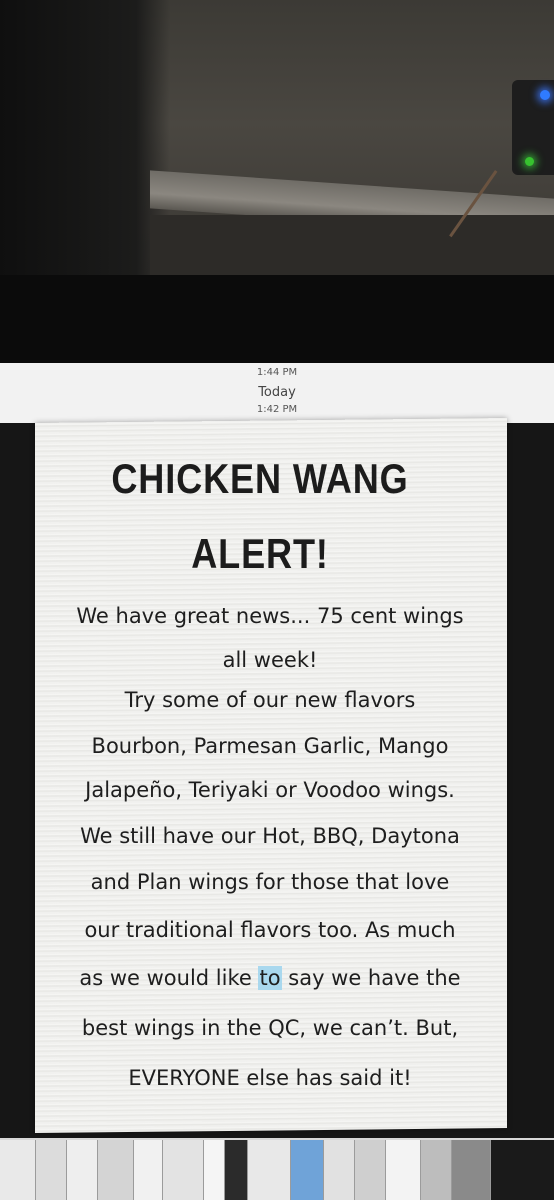  Describe the element at coordinates (270, 836) in the screenshot. I see `flyer-text-line: We still have our Hot, BBQ, Daytona` at that location.